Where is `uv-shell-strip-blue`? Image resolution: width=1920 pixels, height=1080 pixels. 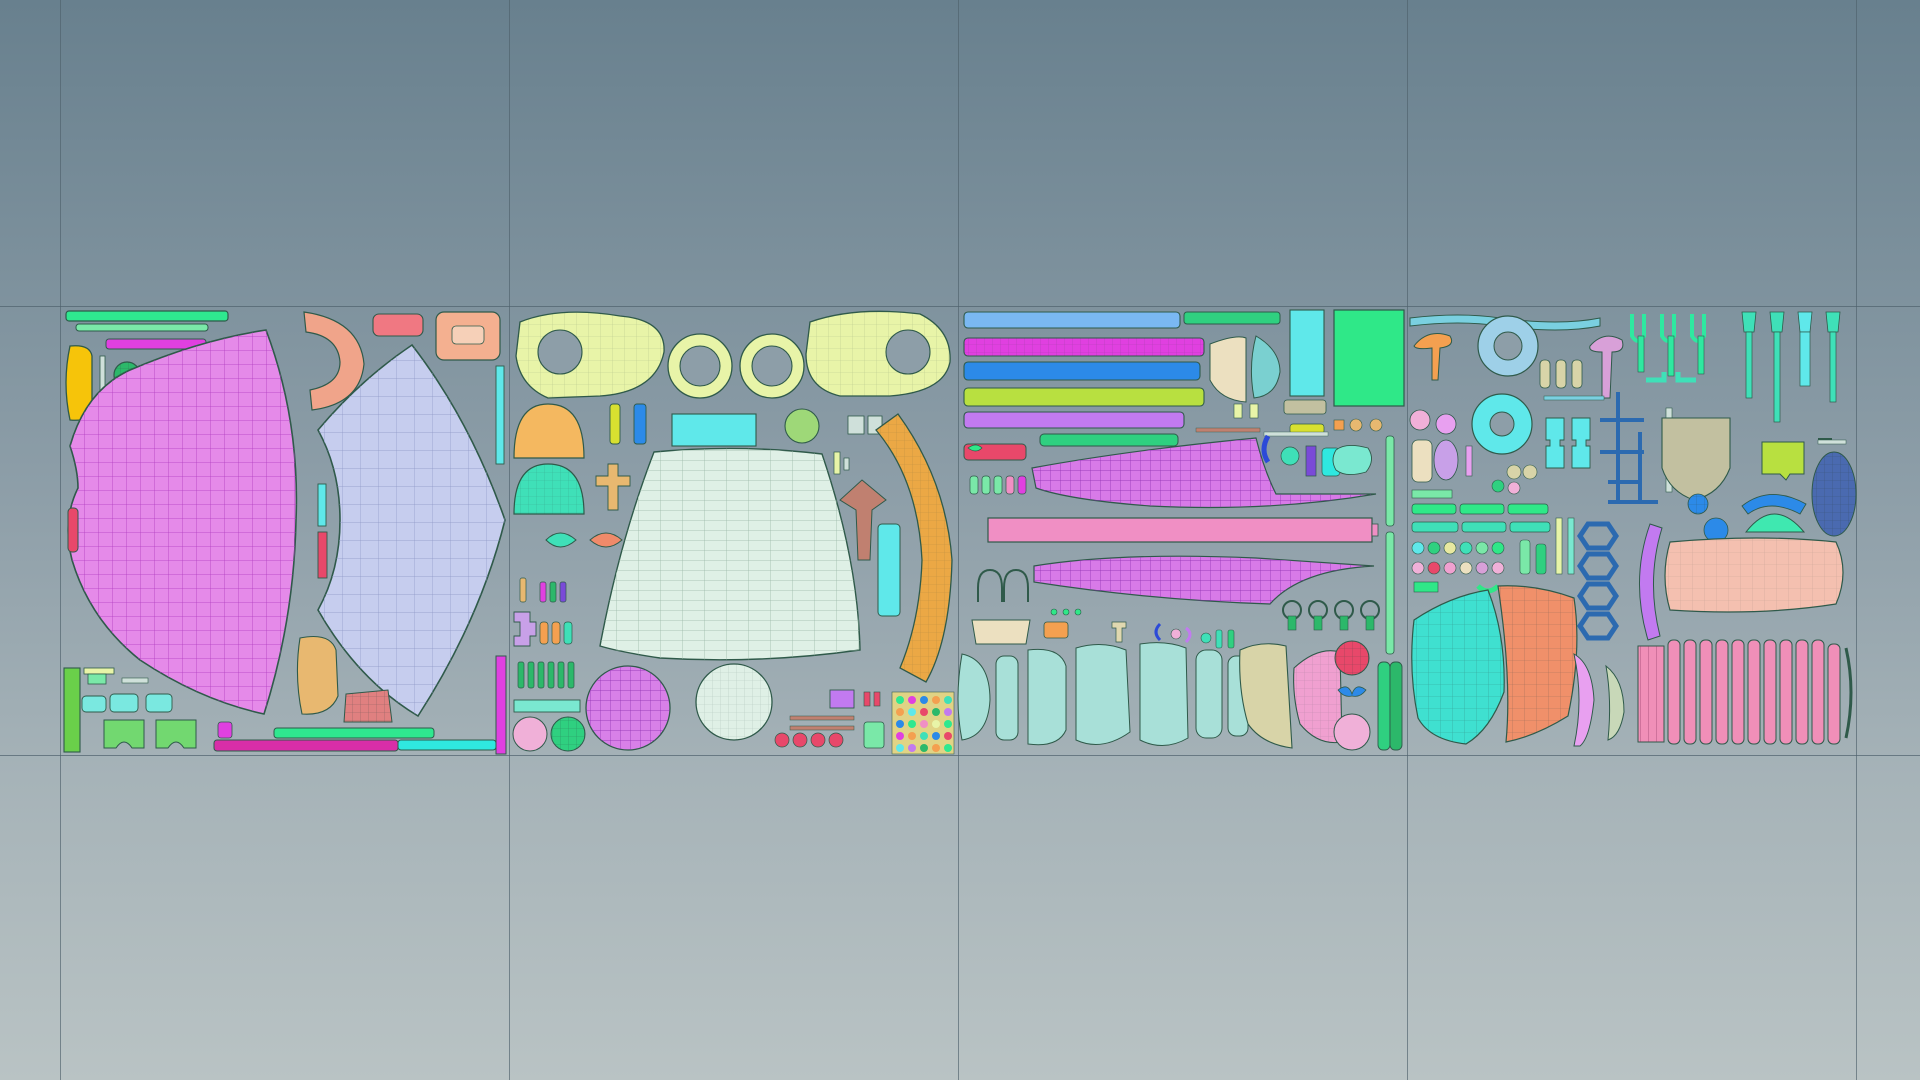 uv-shell-strip-blue is located at coordinates (1082, 371).